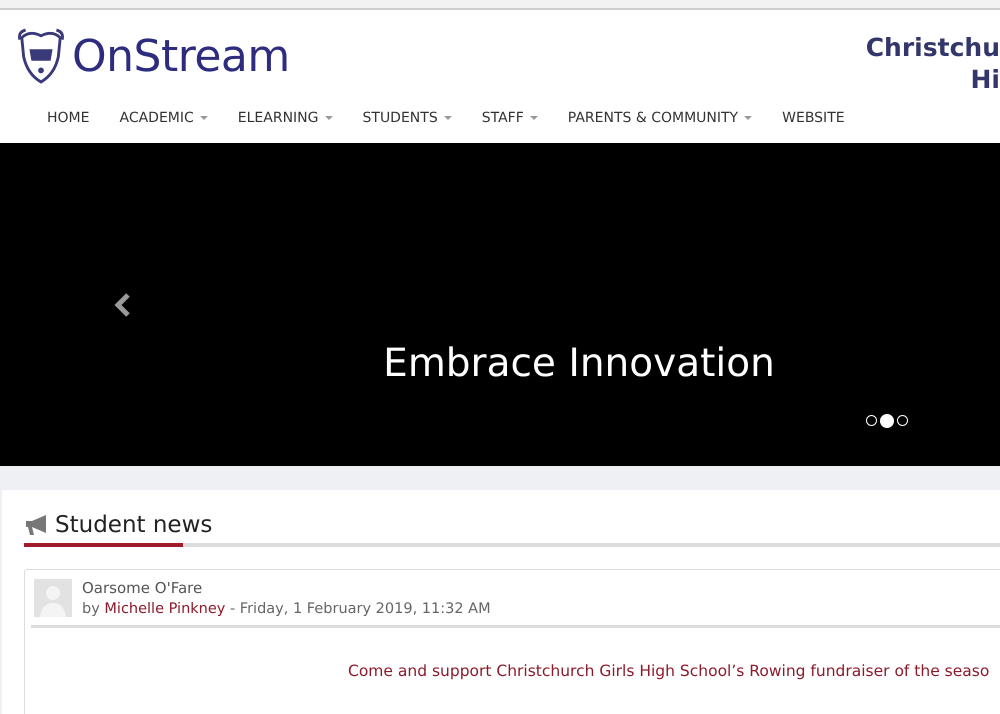  I want to click on section-heading: Student news, so click(133, 525).